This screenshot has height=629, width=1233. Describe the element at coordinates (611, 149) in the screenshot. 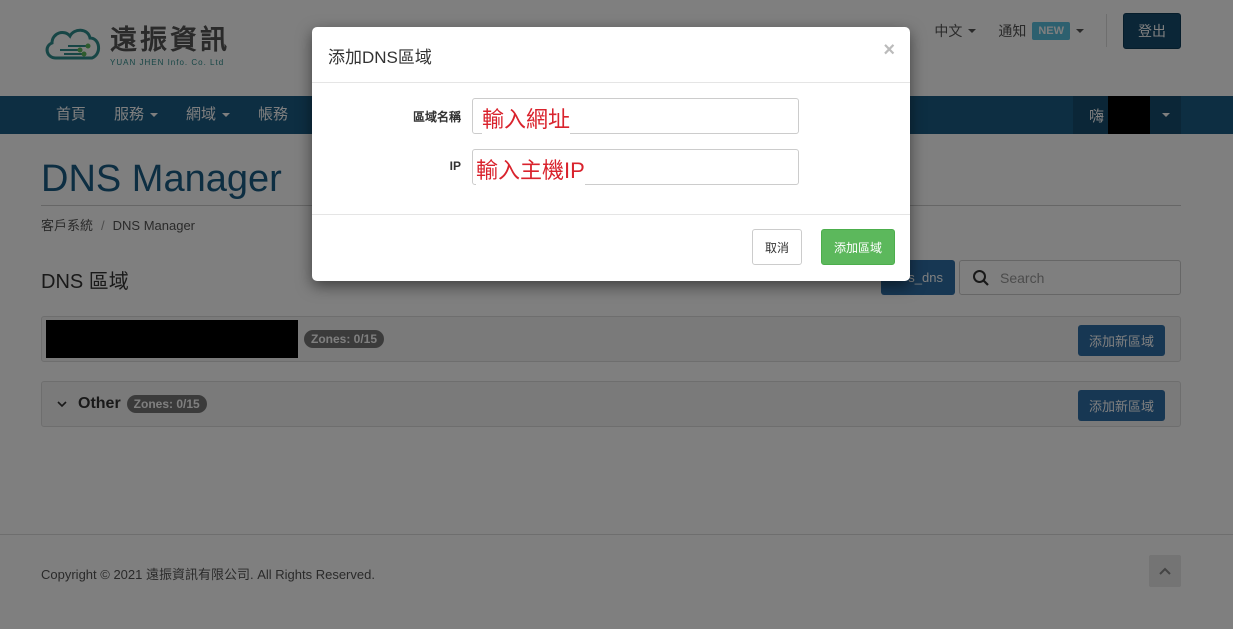

I see `modal-body: 區域名稱 輸入網址 IP 輸入主機IP` at that location.